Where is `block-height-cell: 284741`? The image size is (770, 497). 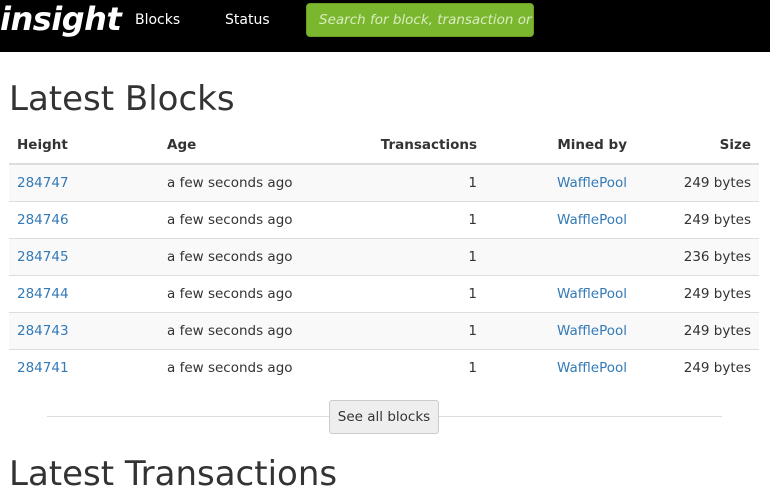
block-height-cell: 284741 is located at coordinates (84, 367).